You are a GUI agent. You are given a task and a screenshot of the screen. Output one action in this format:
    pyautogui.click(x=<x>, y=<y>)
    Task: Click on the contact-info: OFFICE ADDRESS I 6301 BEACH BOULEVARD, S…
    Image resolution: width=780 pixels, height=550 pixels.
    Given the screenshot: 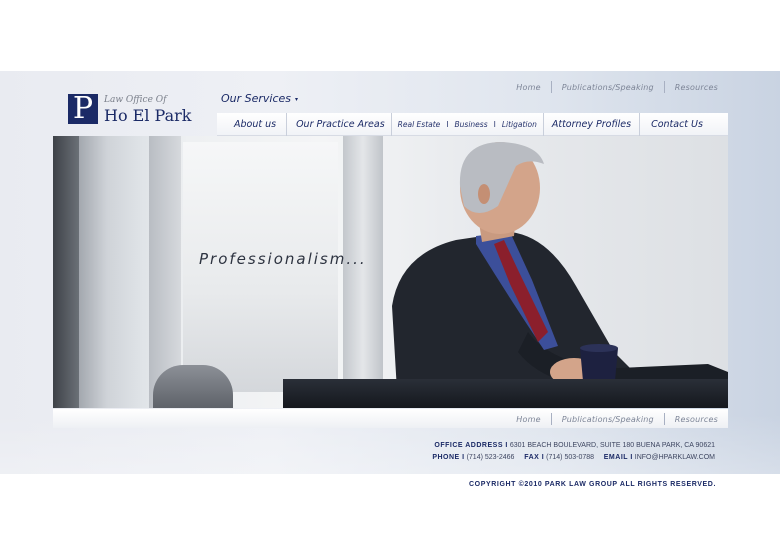 What is the action you would take?
    pyautogui.click(x=573, y=452)
    